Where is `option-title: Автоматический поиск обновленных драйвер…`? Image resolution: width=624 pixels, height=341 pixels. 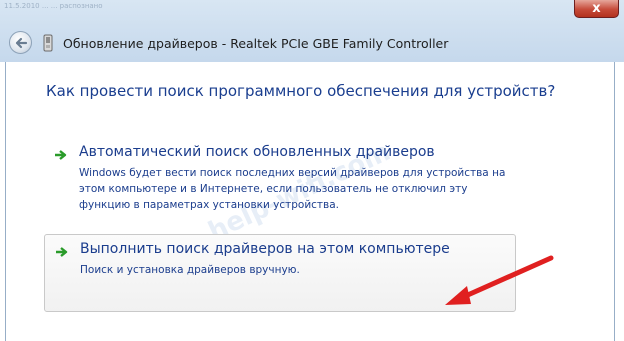 option-title: Автоматический поиск обновленных драйвер… is located at coordinates (257, 152).